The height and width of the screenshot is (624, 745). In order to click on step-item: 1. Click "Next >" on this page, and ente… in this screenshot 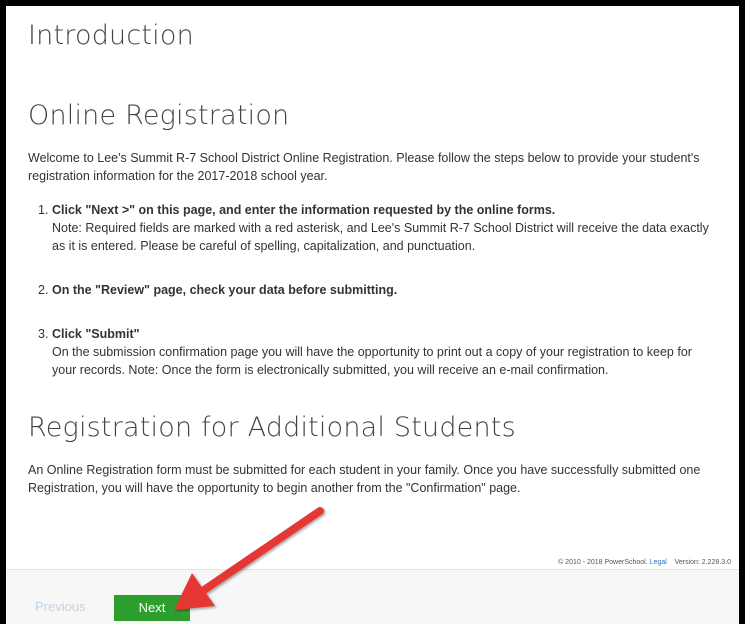, I will do `click(378, 228)`.